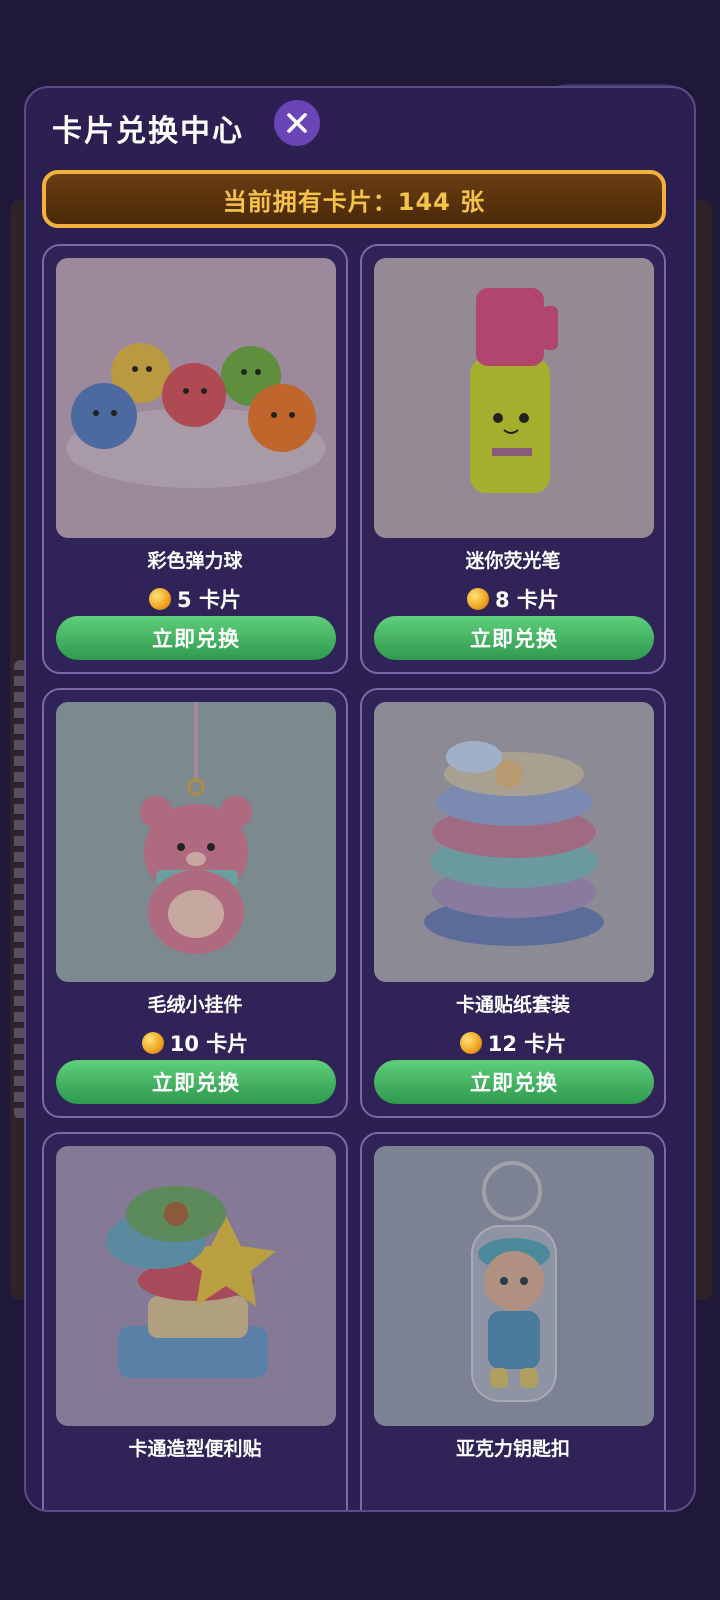  Describe the element at coordinates (196, 398) in the screenshot. I see `product-image-bouncy-balls` at that location.